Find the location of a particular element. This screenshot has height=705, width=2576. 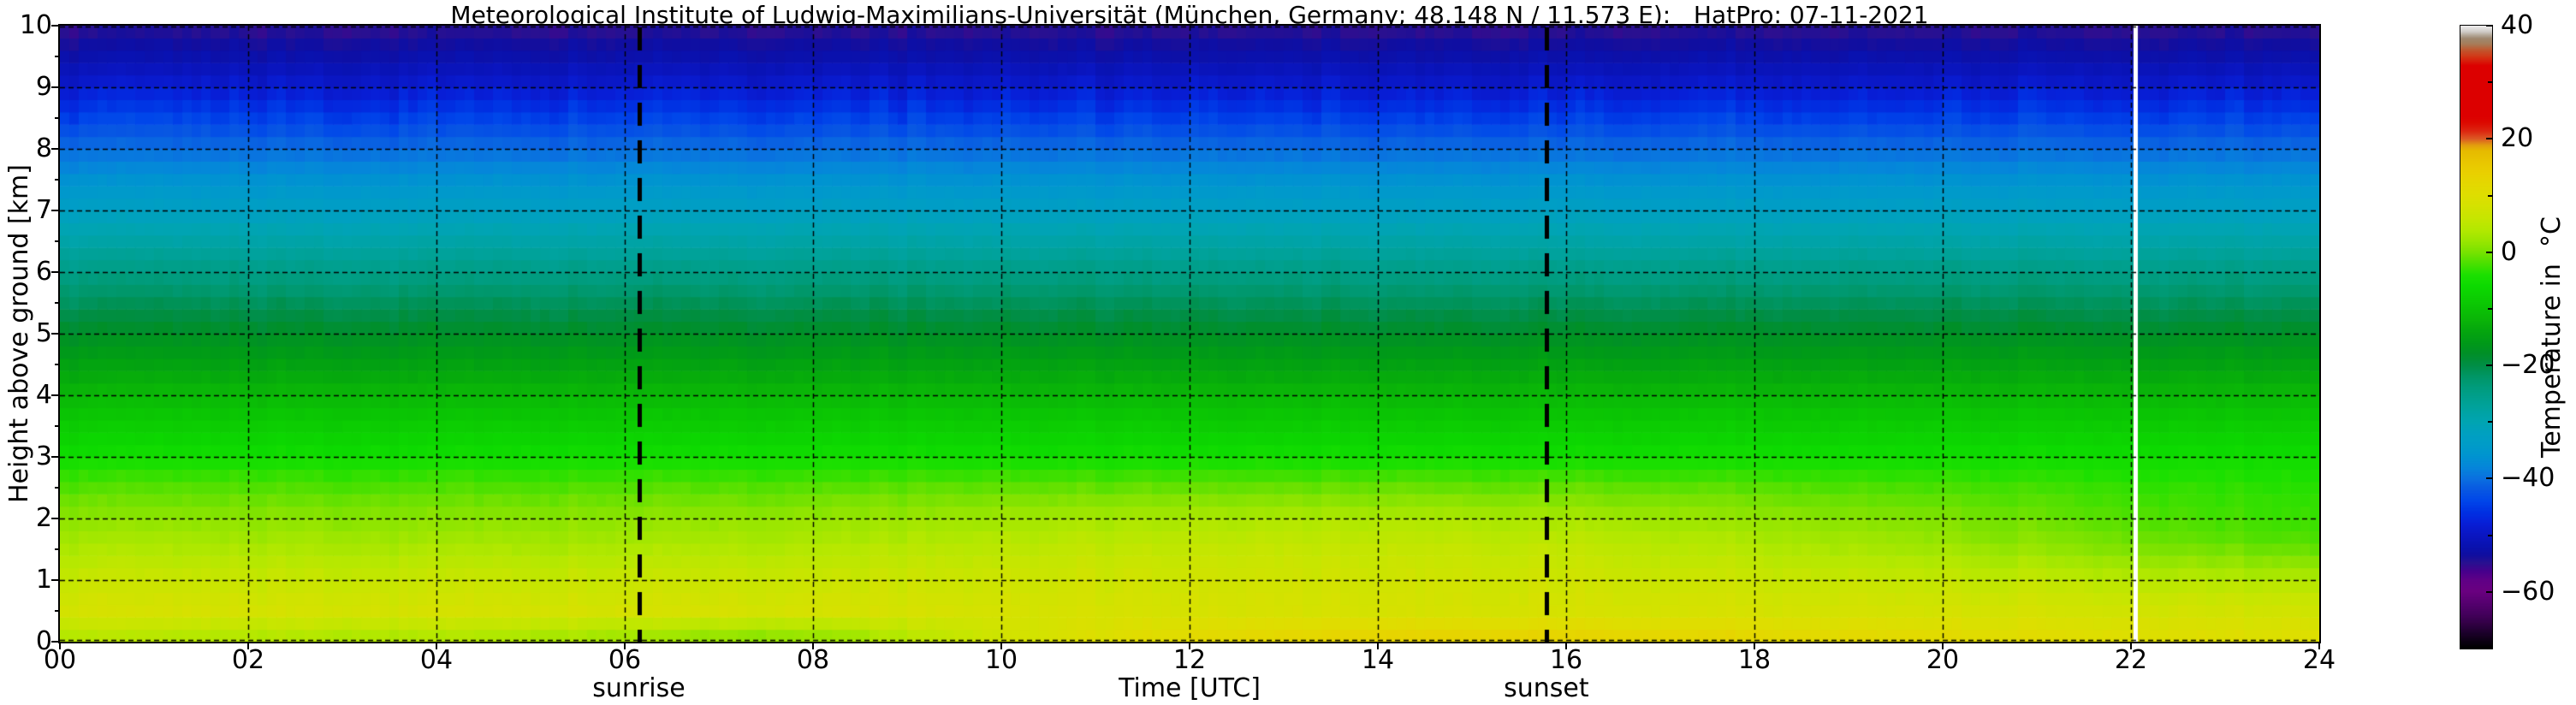

colorbar-label: Temperature in °C is located at coordinates (2552, 337).